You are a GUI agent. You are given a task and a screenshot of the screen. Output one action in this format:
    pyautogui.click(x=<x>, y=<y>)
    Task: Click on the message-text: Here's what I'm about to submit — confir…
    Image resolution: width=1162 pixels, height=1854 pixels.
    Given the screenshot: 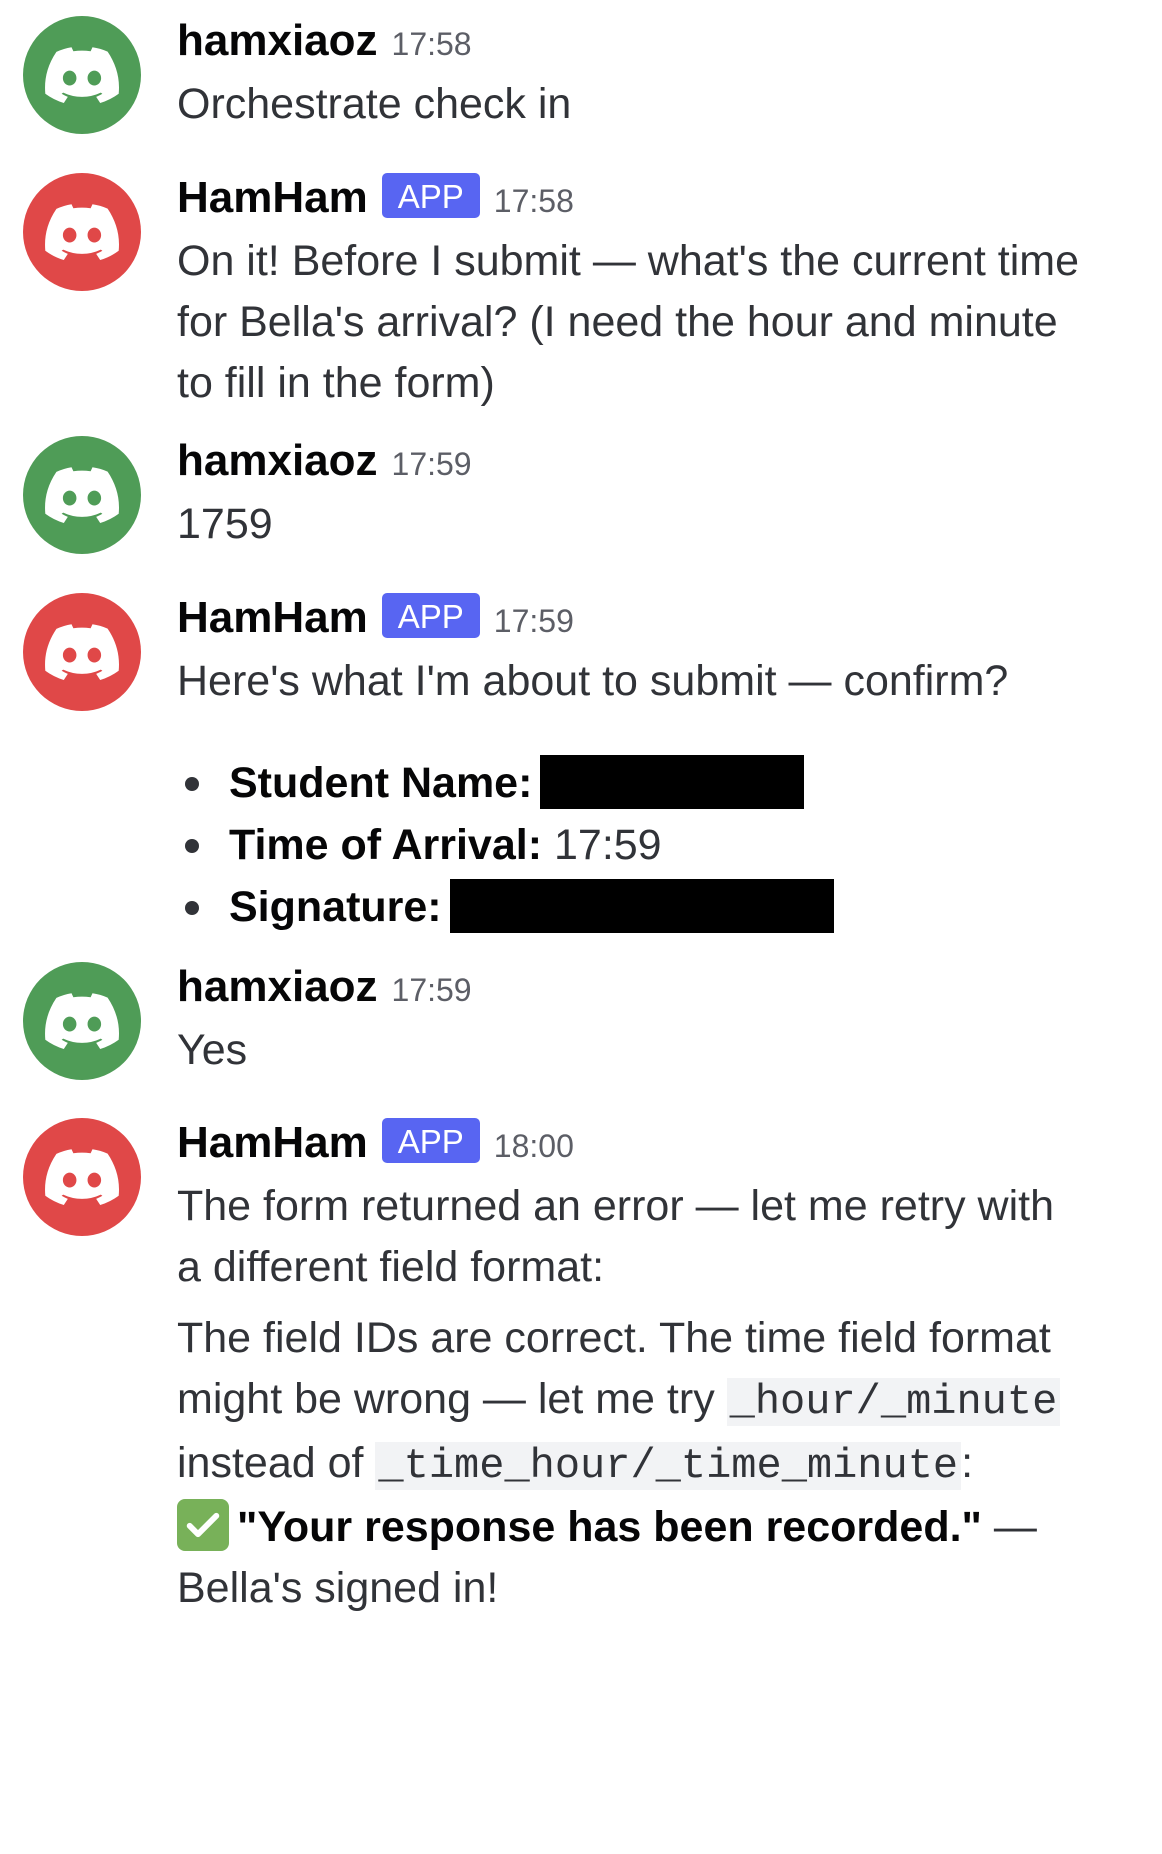 What is the action you would take?
    pyautogui.click(x=593, y=681)
    